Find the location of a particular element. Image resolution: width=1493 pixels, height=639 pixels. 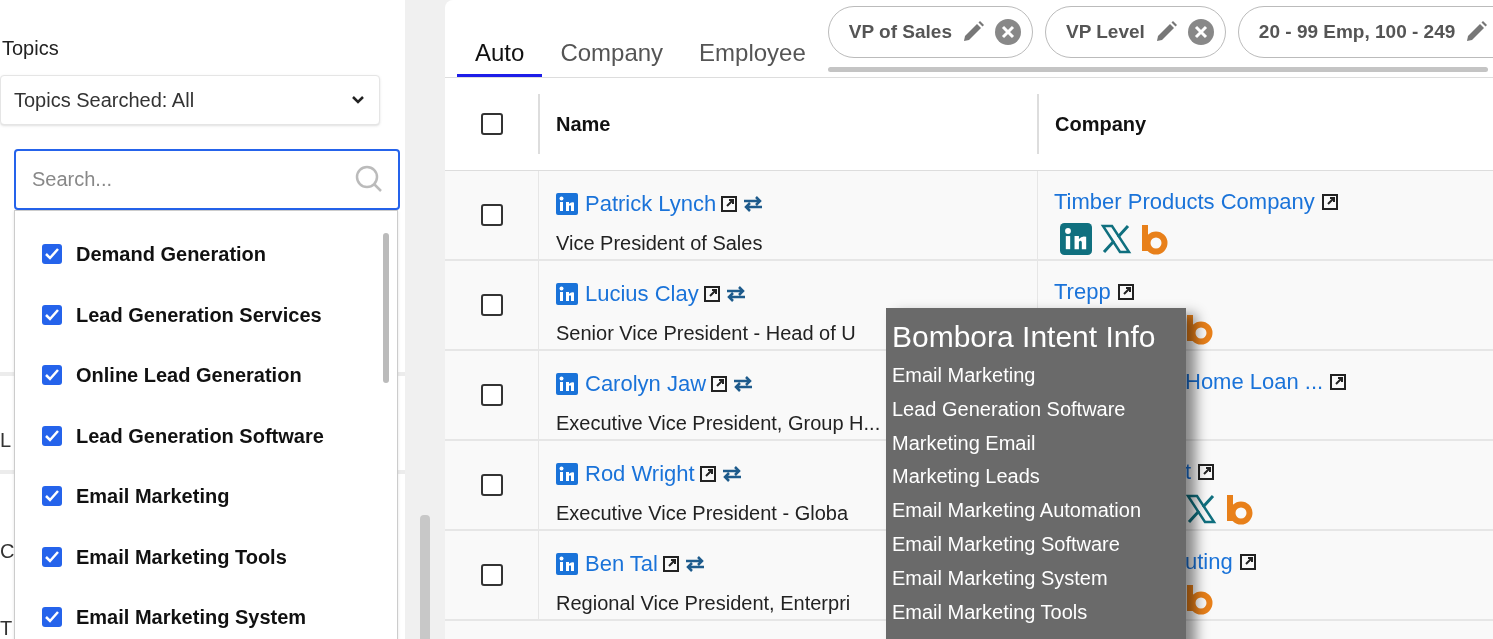

filter-chip: 20 - 99 Emp, 100 - 249 is located at coordinates (1365, 32).